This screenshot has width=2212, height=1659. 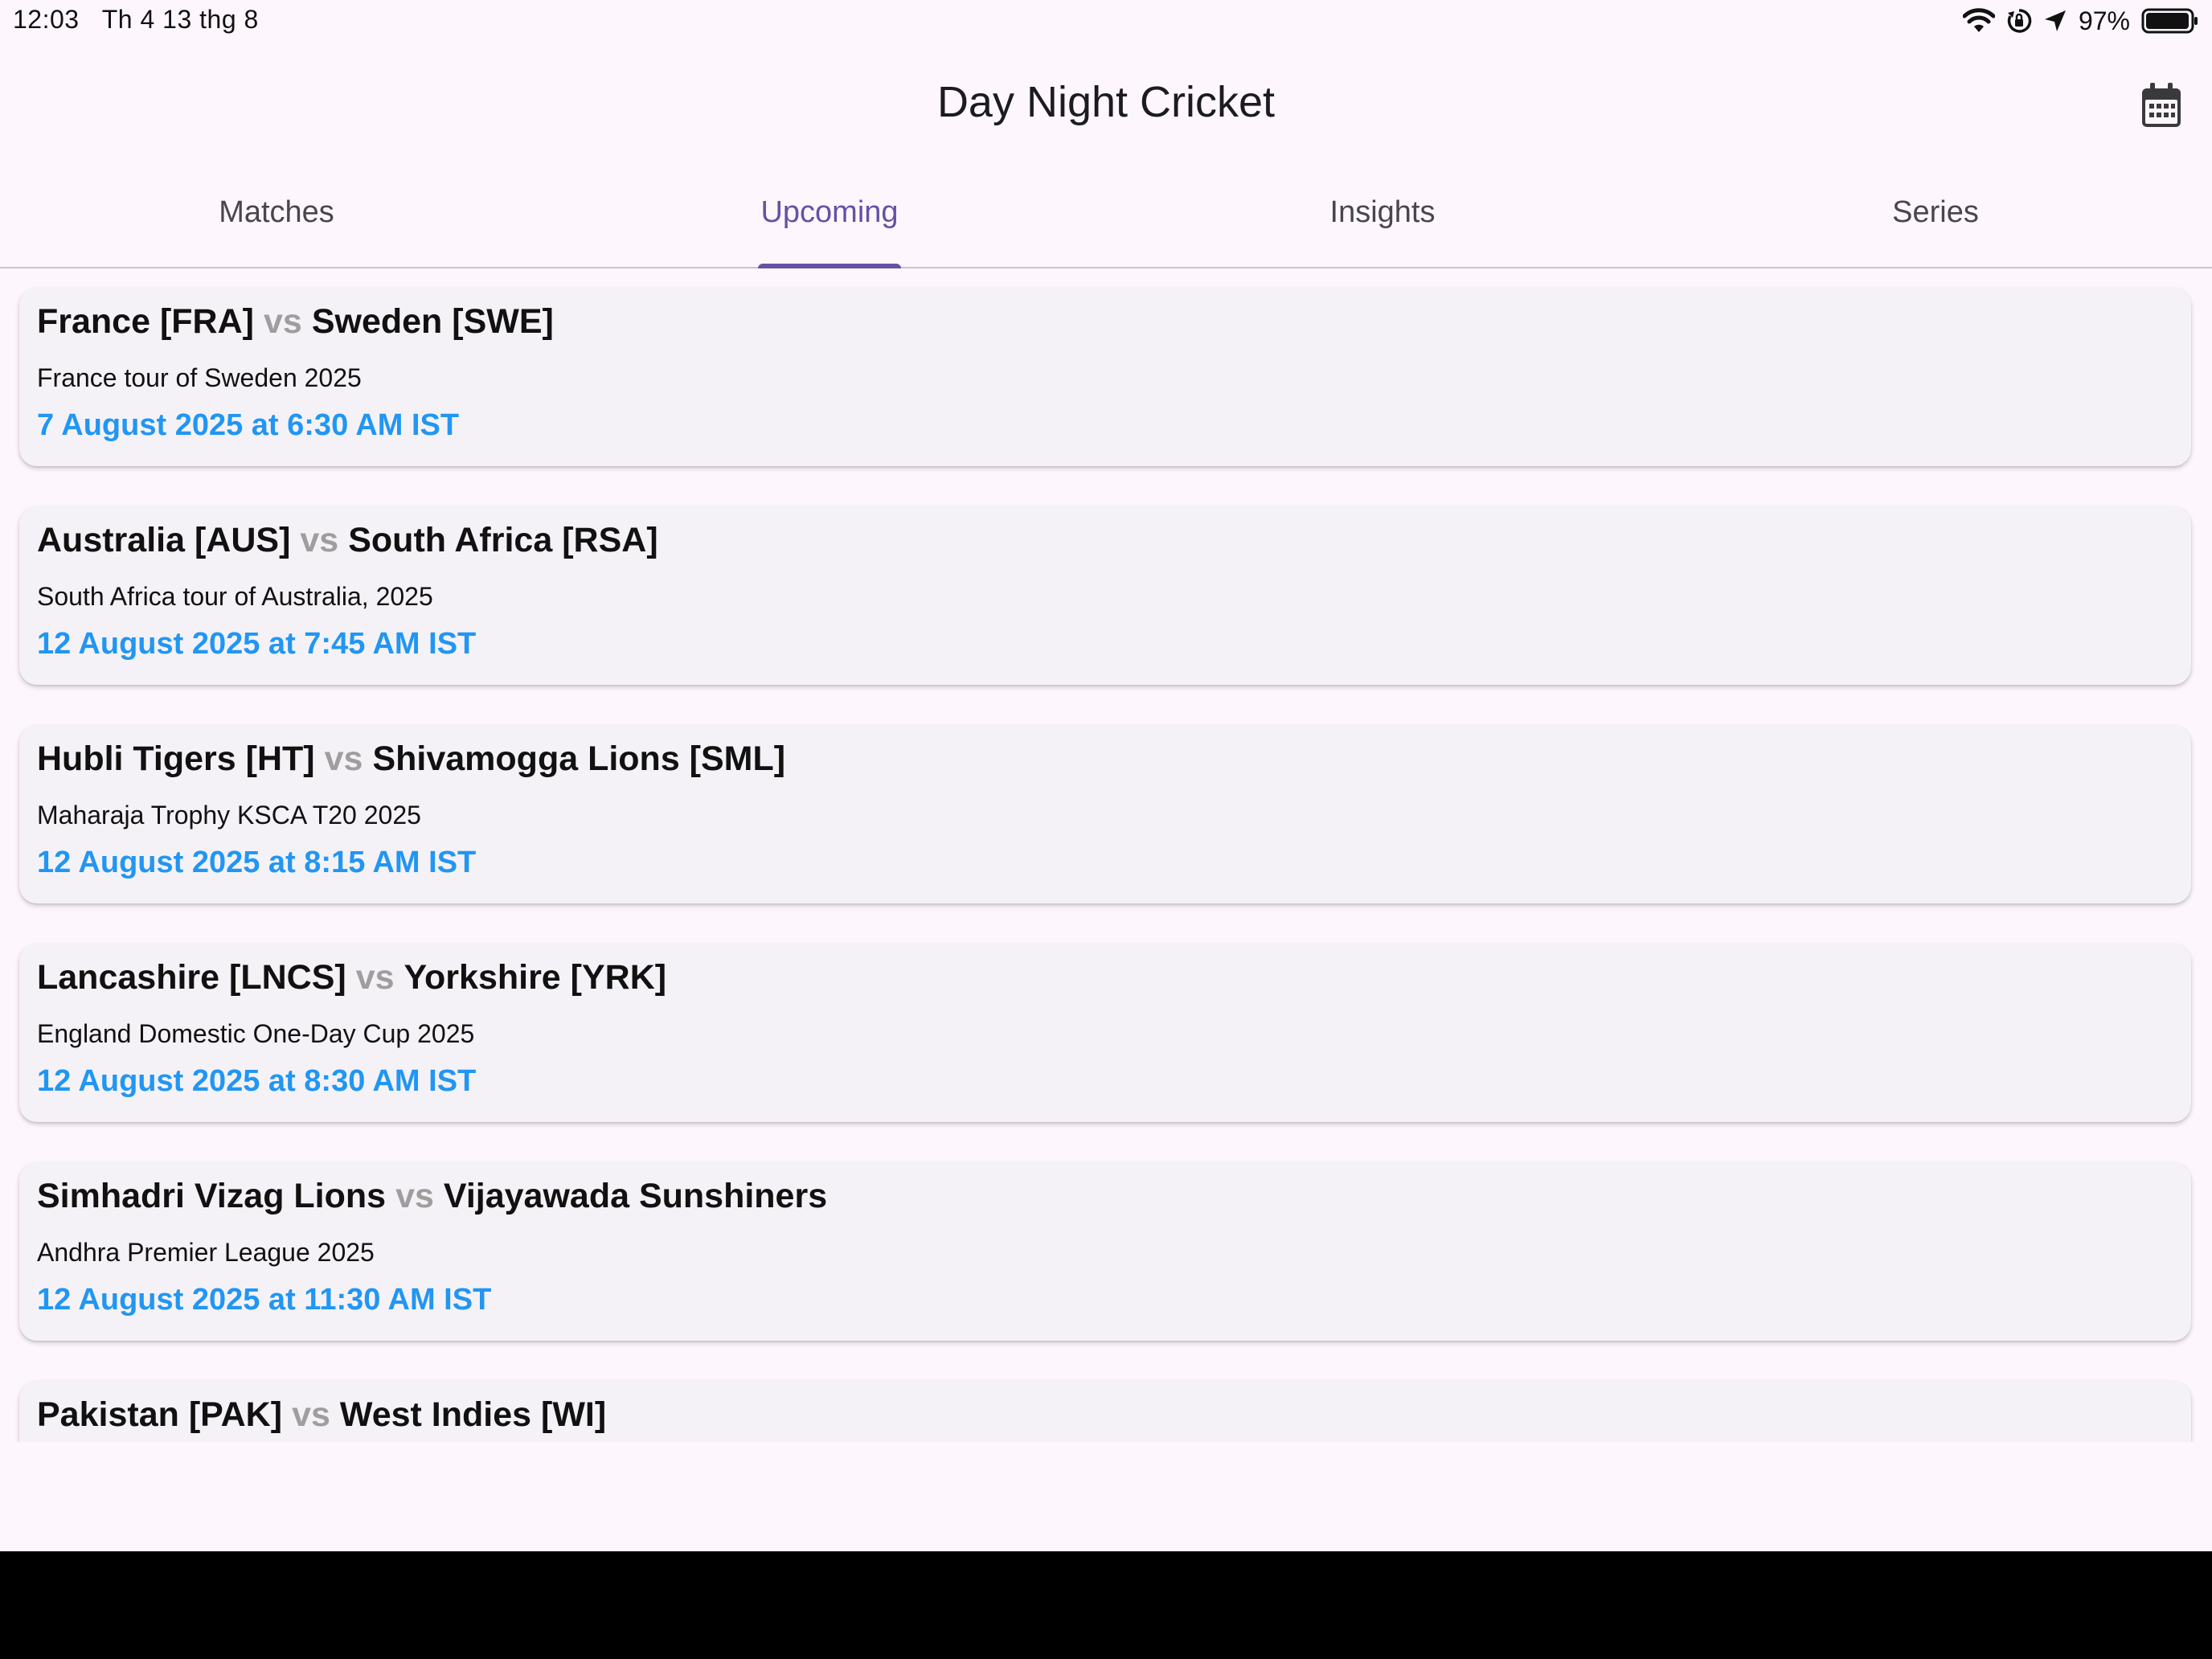 I want to click on series-name: France tour of Sweden 2025, so click(x=199, y=377).